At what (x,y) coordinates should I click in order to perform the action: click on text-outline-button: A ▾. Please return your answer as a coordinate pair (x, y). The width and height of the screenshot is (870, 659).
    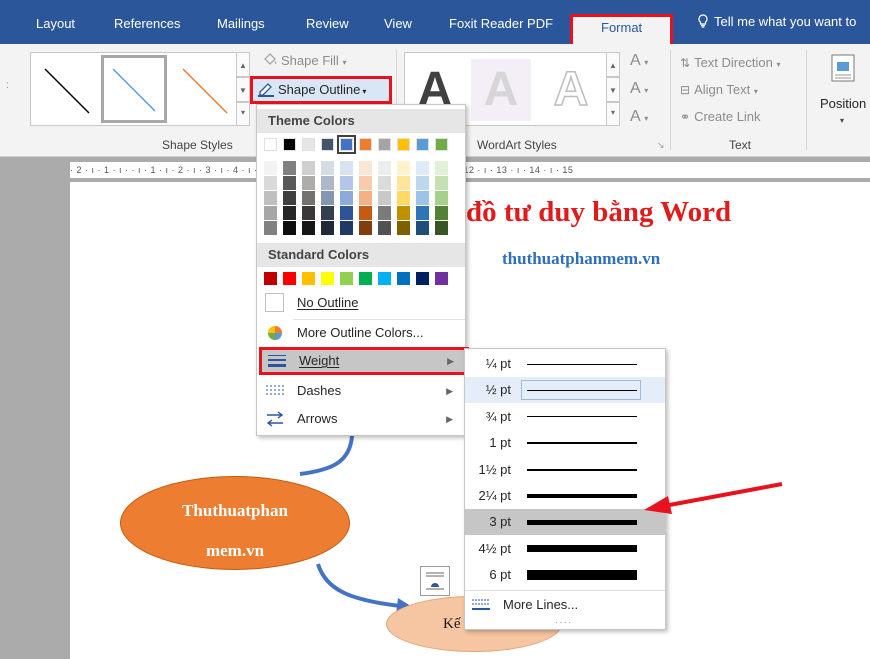
    Looking at the image, I should click on (639, 89).